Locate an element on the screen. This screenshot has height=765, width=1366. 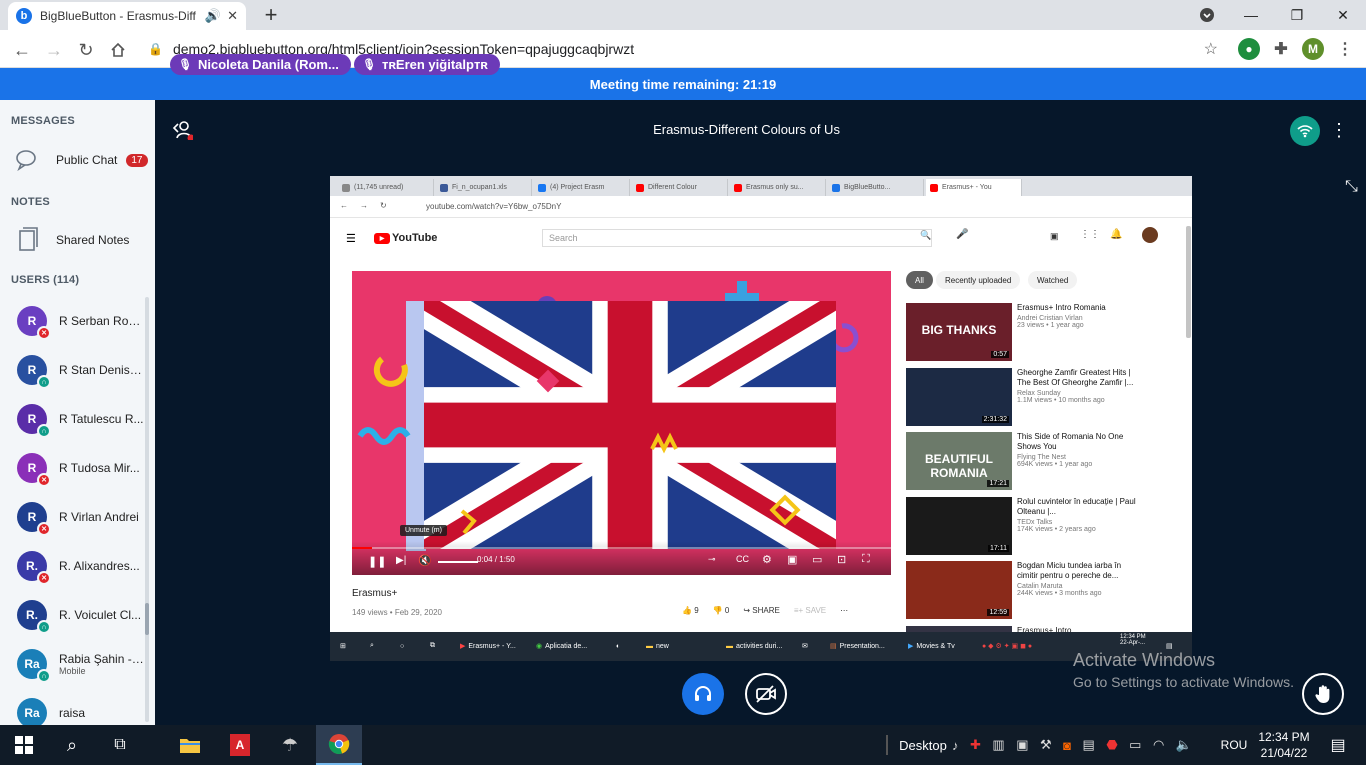
user-list-item: R ✕ R Virlan Andrei is located at coordinates (81, 517).